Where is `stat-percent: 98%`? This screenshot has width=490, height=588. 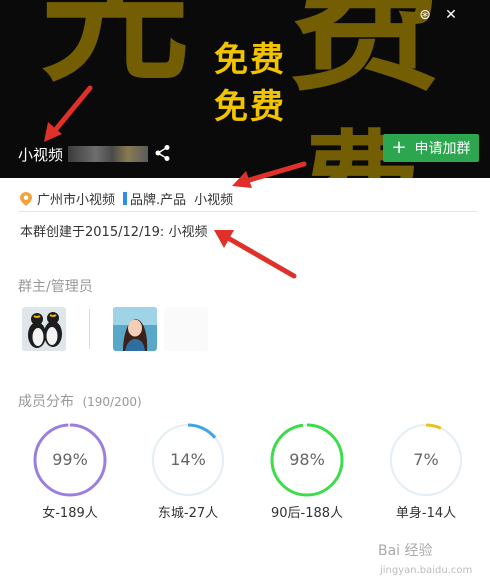
stat-percent: 98% is located at coordinates (307, 459).